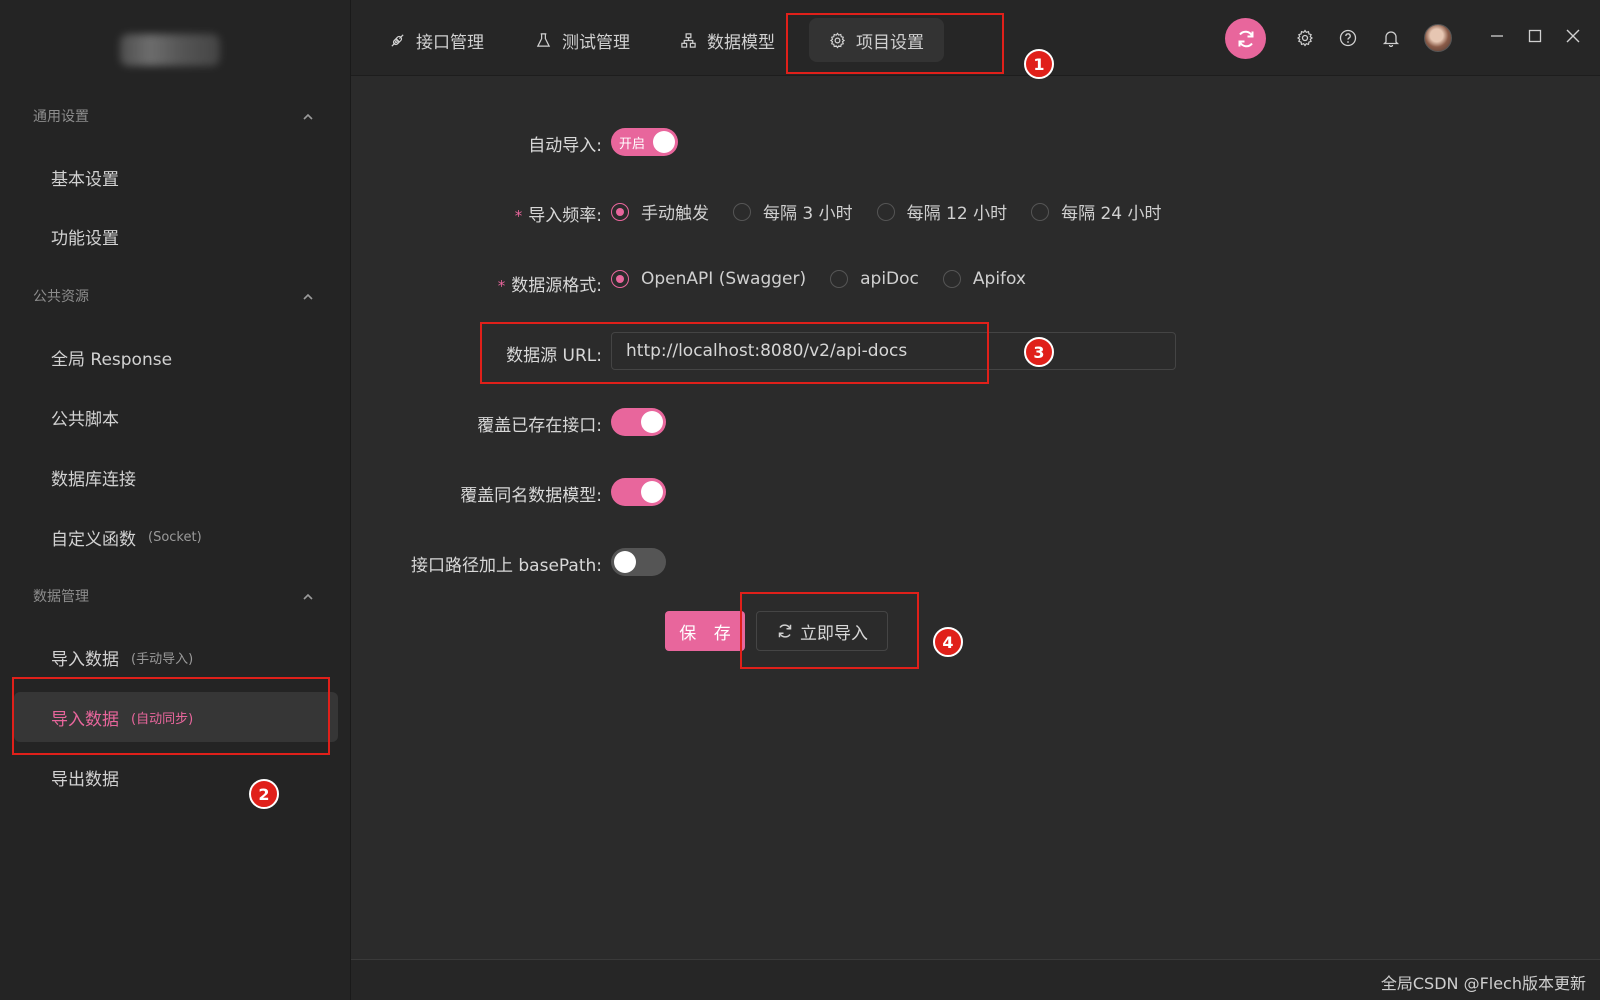 This screenshot has width=1600, height=1000. I want to click on model-icon, so click(688, 40).